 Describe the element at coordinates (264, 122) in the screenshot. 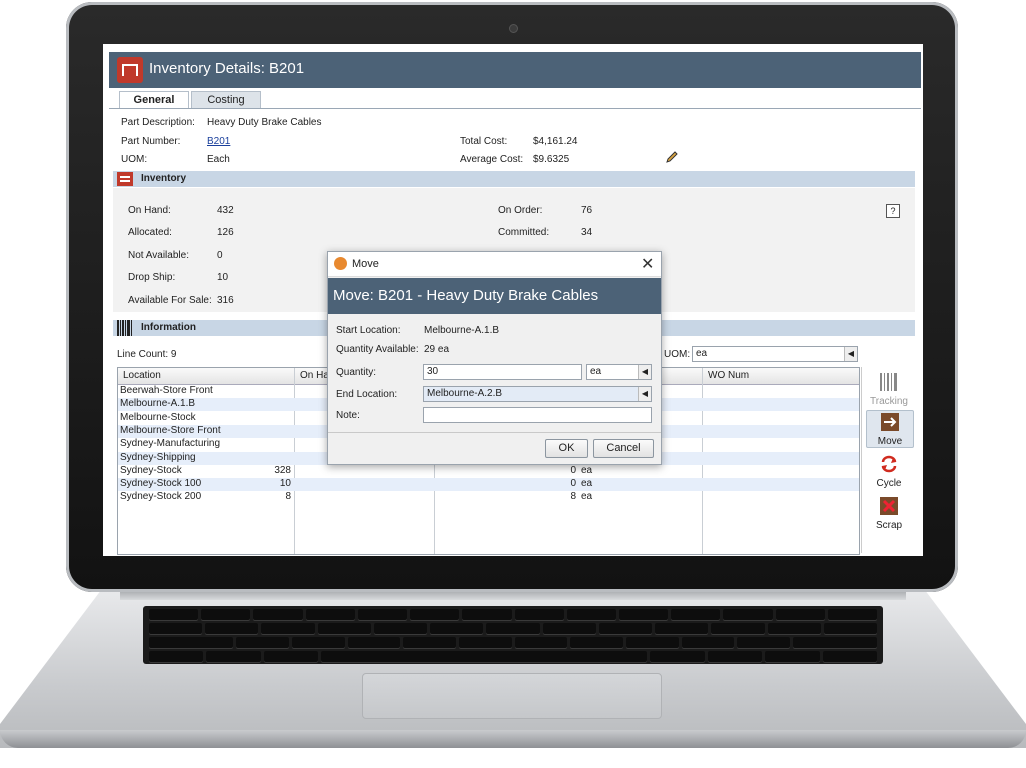

I see `part-description-value: Heavy Duty Brake Cables` at that location.